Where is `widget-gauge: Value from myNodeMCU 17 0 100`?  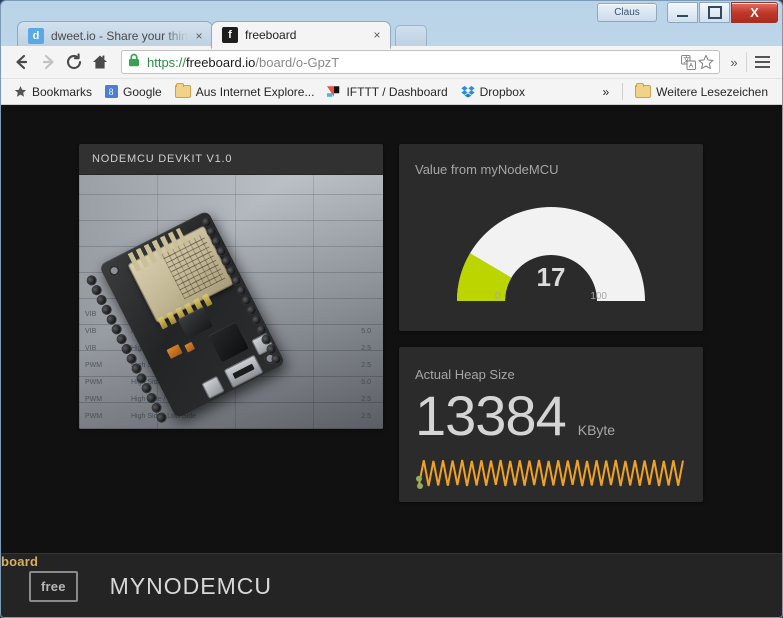 widget-gauge: Value from myNodeMCU 17 0 100 is located at coordinates (551, 237).